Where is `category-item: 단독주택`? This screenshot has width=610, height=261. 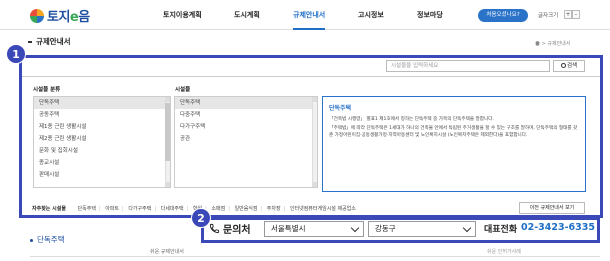
category-item: 단독주택 is located at coordinates (102, 103).